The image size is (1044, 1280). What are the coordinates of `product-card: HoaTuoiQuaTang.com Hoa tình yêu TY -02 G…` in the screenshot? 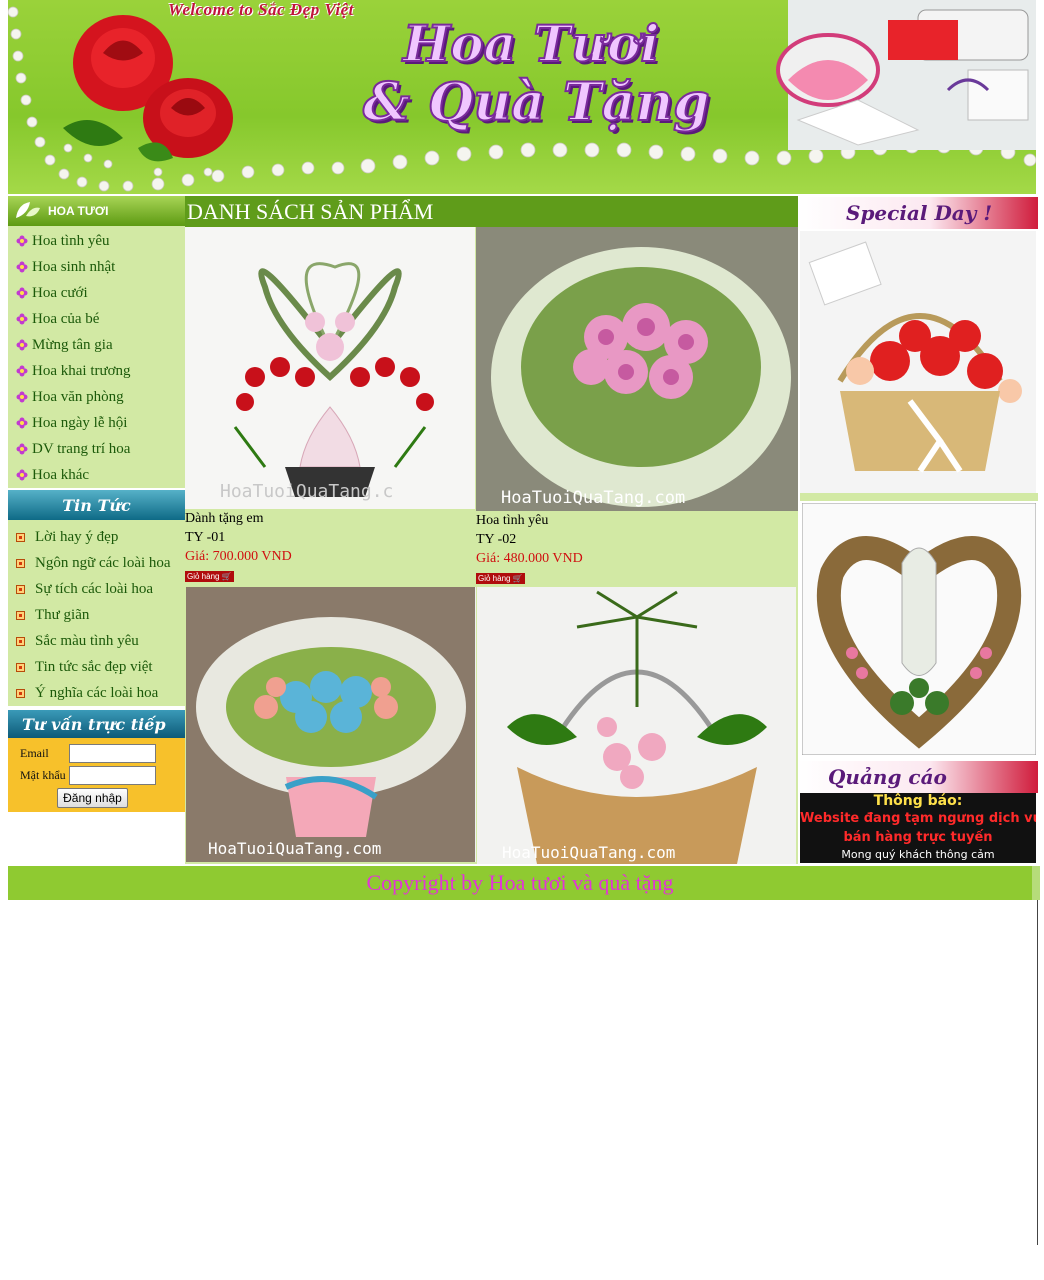 It's located at (637, 406).